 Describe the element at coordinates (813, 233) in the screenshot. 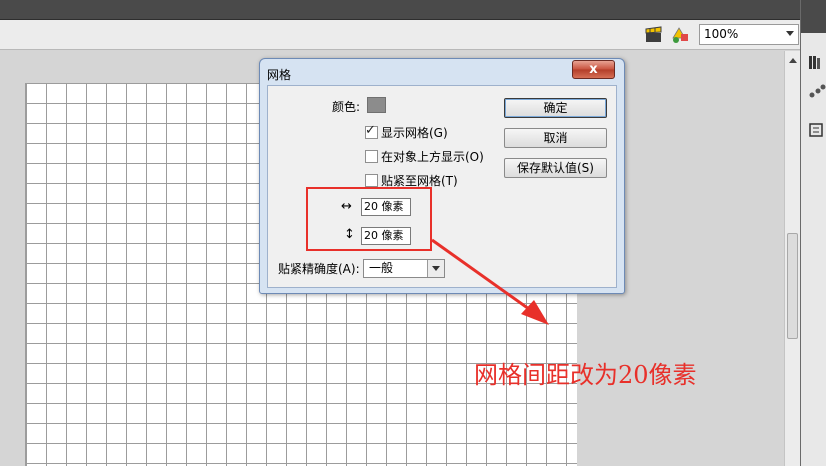

I see `right-tool-panel` at that location.